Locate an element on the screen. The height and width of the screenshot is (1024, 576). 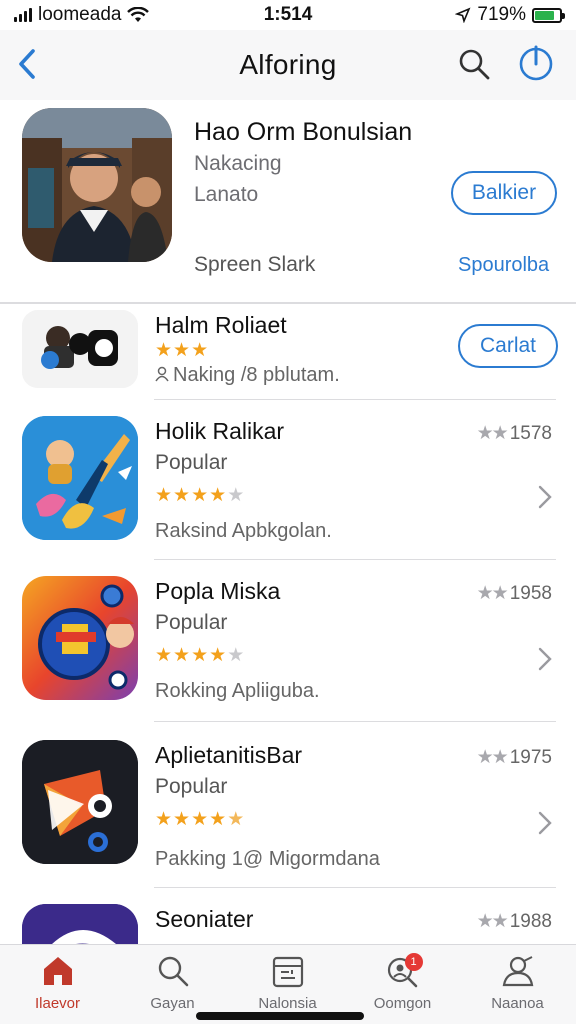
tab-profile: Naanoa is located at coordinates (517, 984).